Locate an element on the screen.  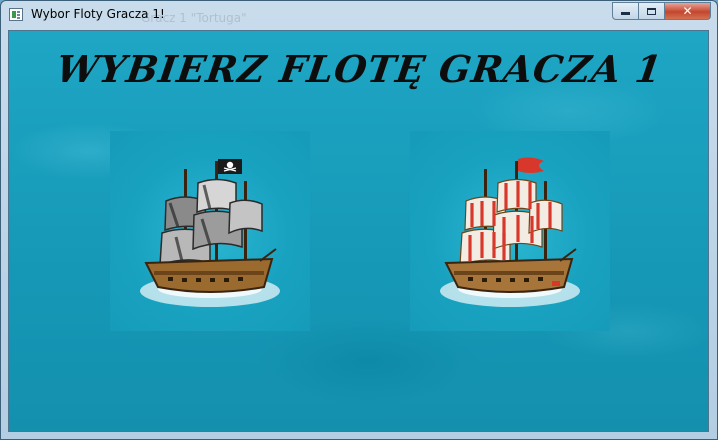
close-icon: ✕ is located at coordinates (687, 11).